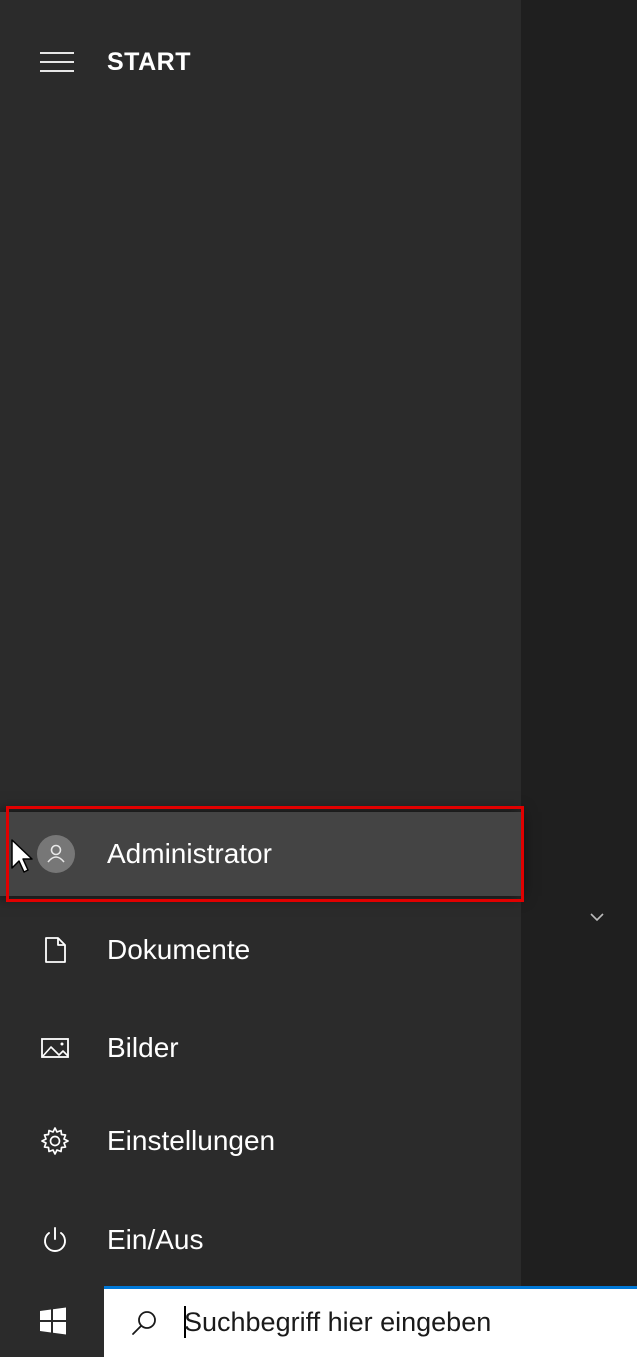 This screenshot has width=637, height=1357. What do you see at coordinates (179, 949) in the screenshot?
I see `nav-item-label: Dokumente` at bounding box center [179, 949].